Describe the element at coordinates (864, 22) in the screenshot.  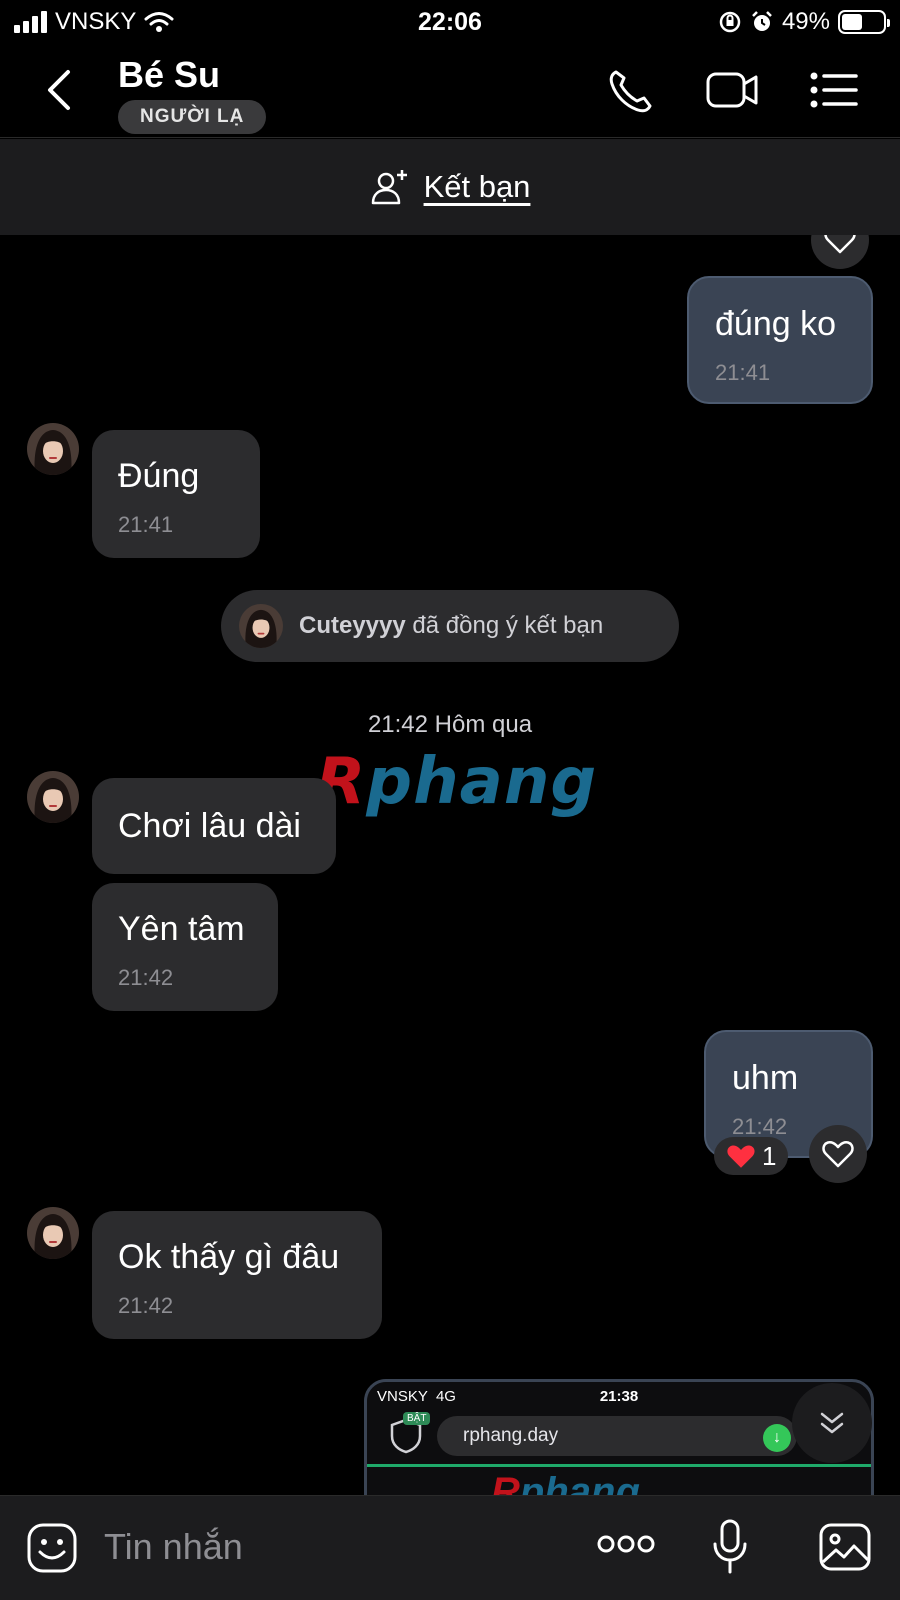
I see `battery-icon` at that location.